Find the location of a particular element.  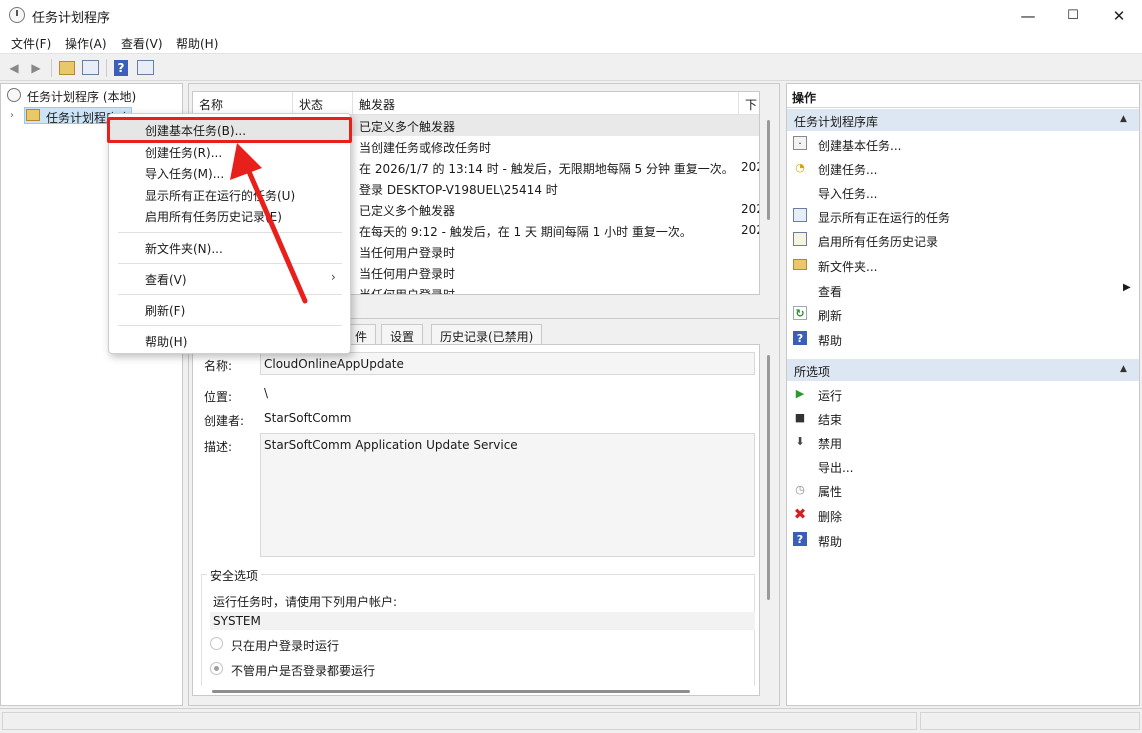

arrow-head is located at coordinates (246, 161).